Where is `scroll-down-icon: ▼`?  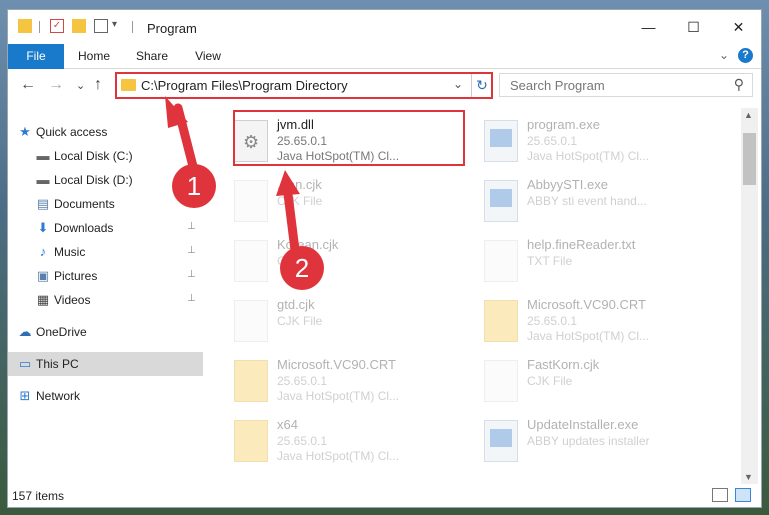
scroll-down-icon: ▼ is located at coordinates (748, 477).